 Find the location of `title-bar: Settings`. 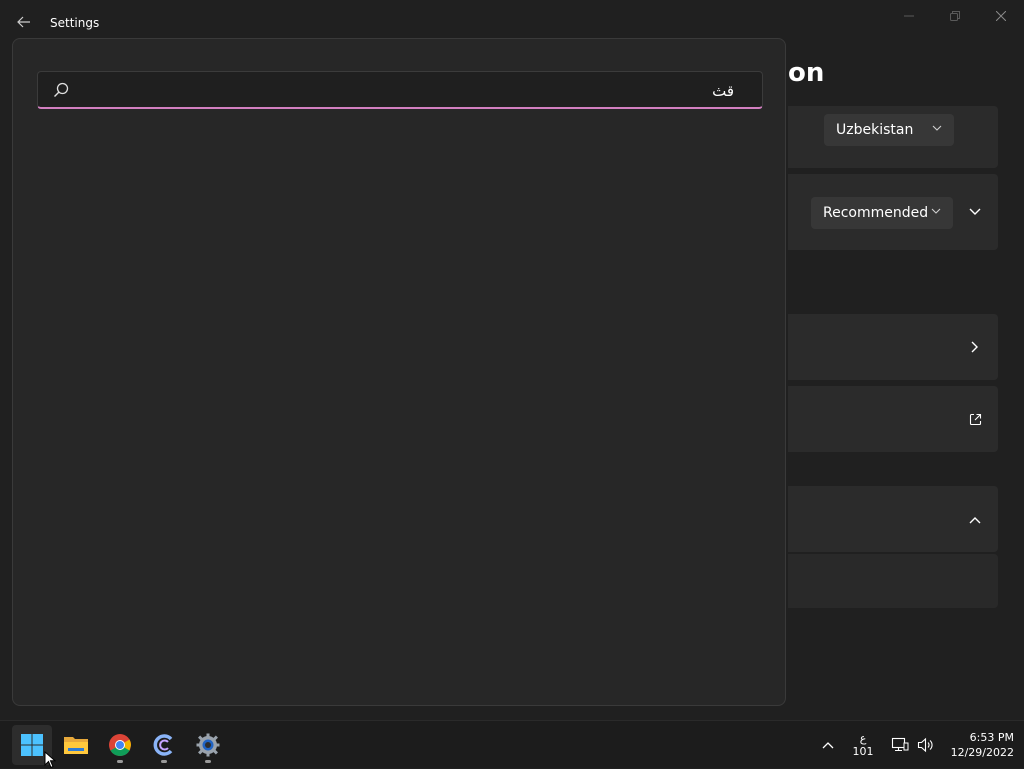

title-bar: Settings is located at coordinates (512, 20).